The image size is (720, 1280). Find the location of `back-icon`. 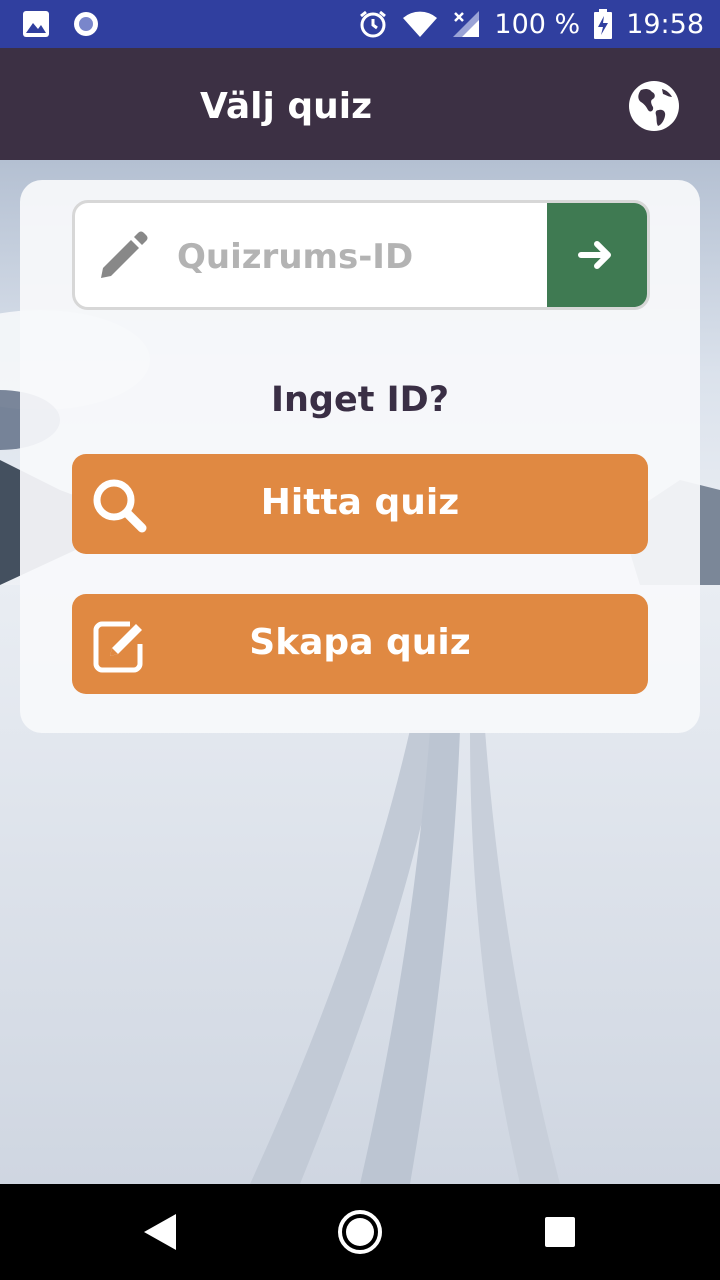

back-icon is located at coordinates (160, 1232).